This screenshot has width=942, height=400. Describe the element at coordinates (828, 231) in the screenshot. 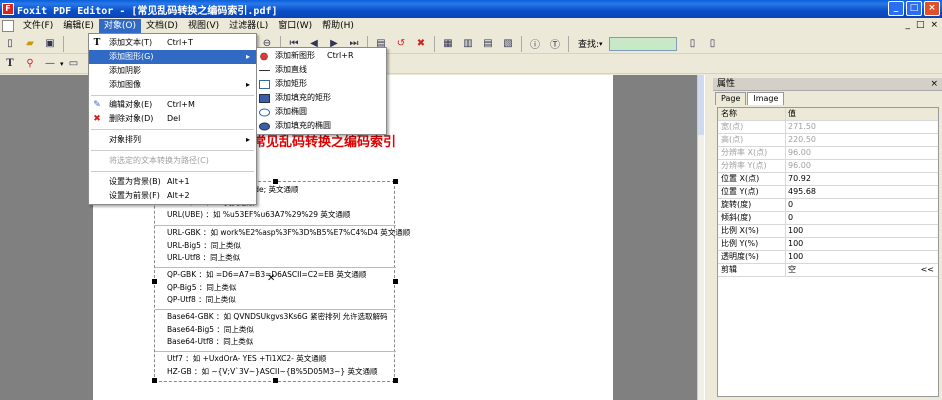

I see `property-row: 比例 X(%) 100` at that location.